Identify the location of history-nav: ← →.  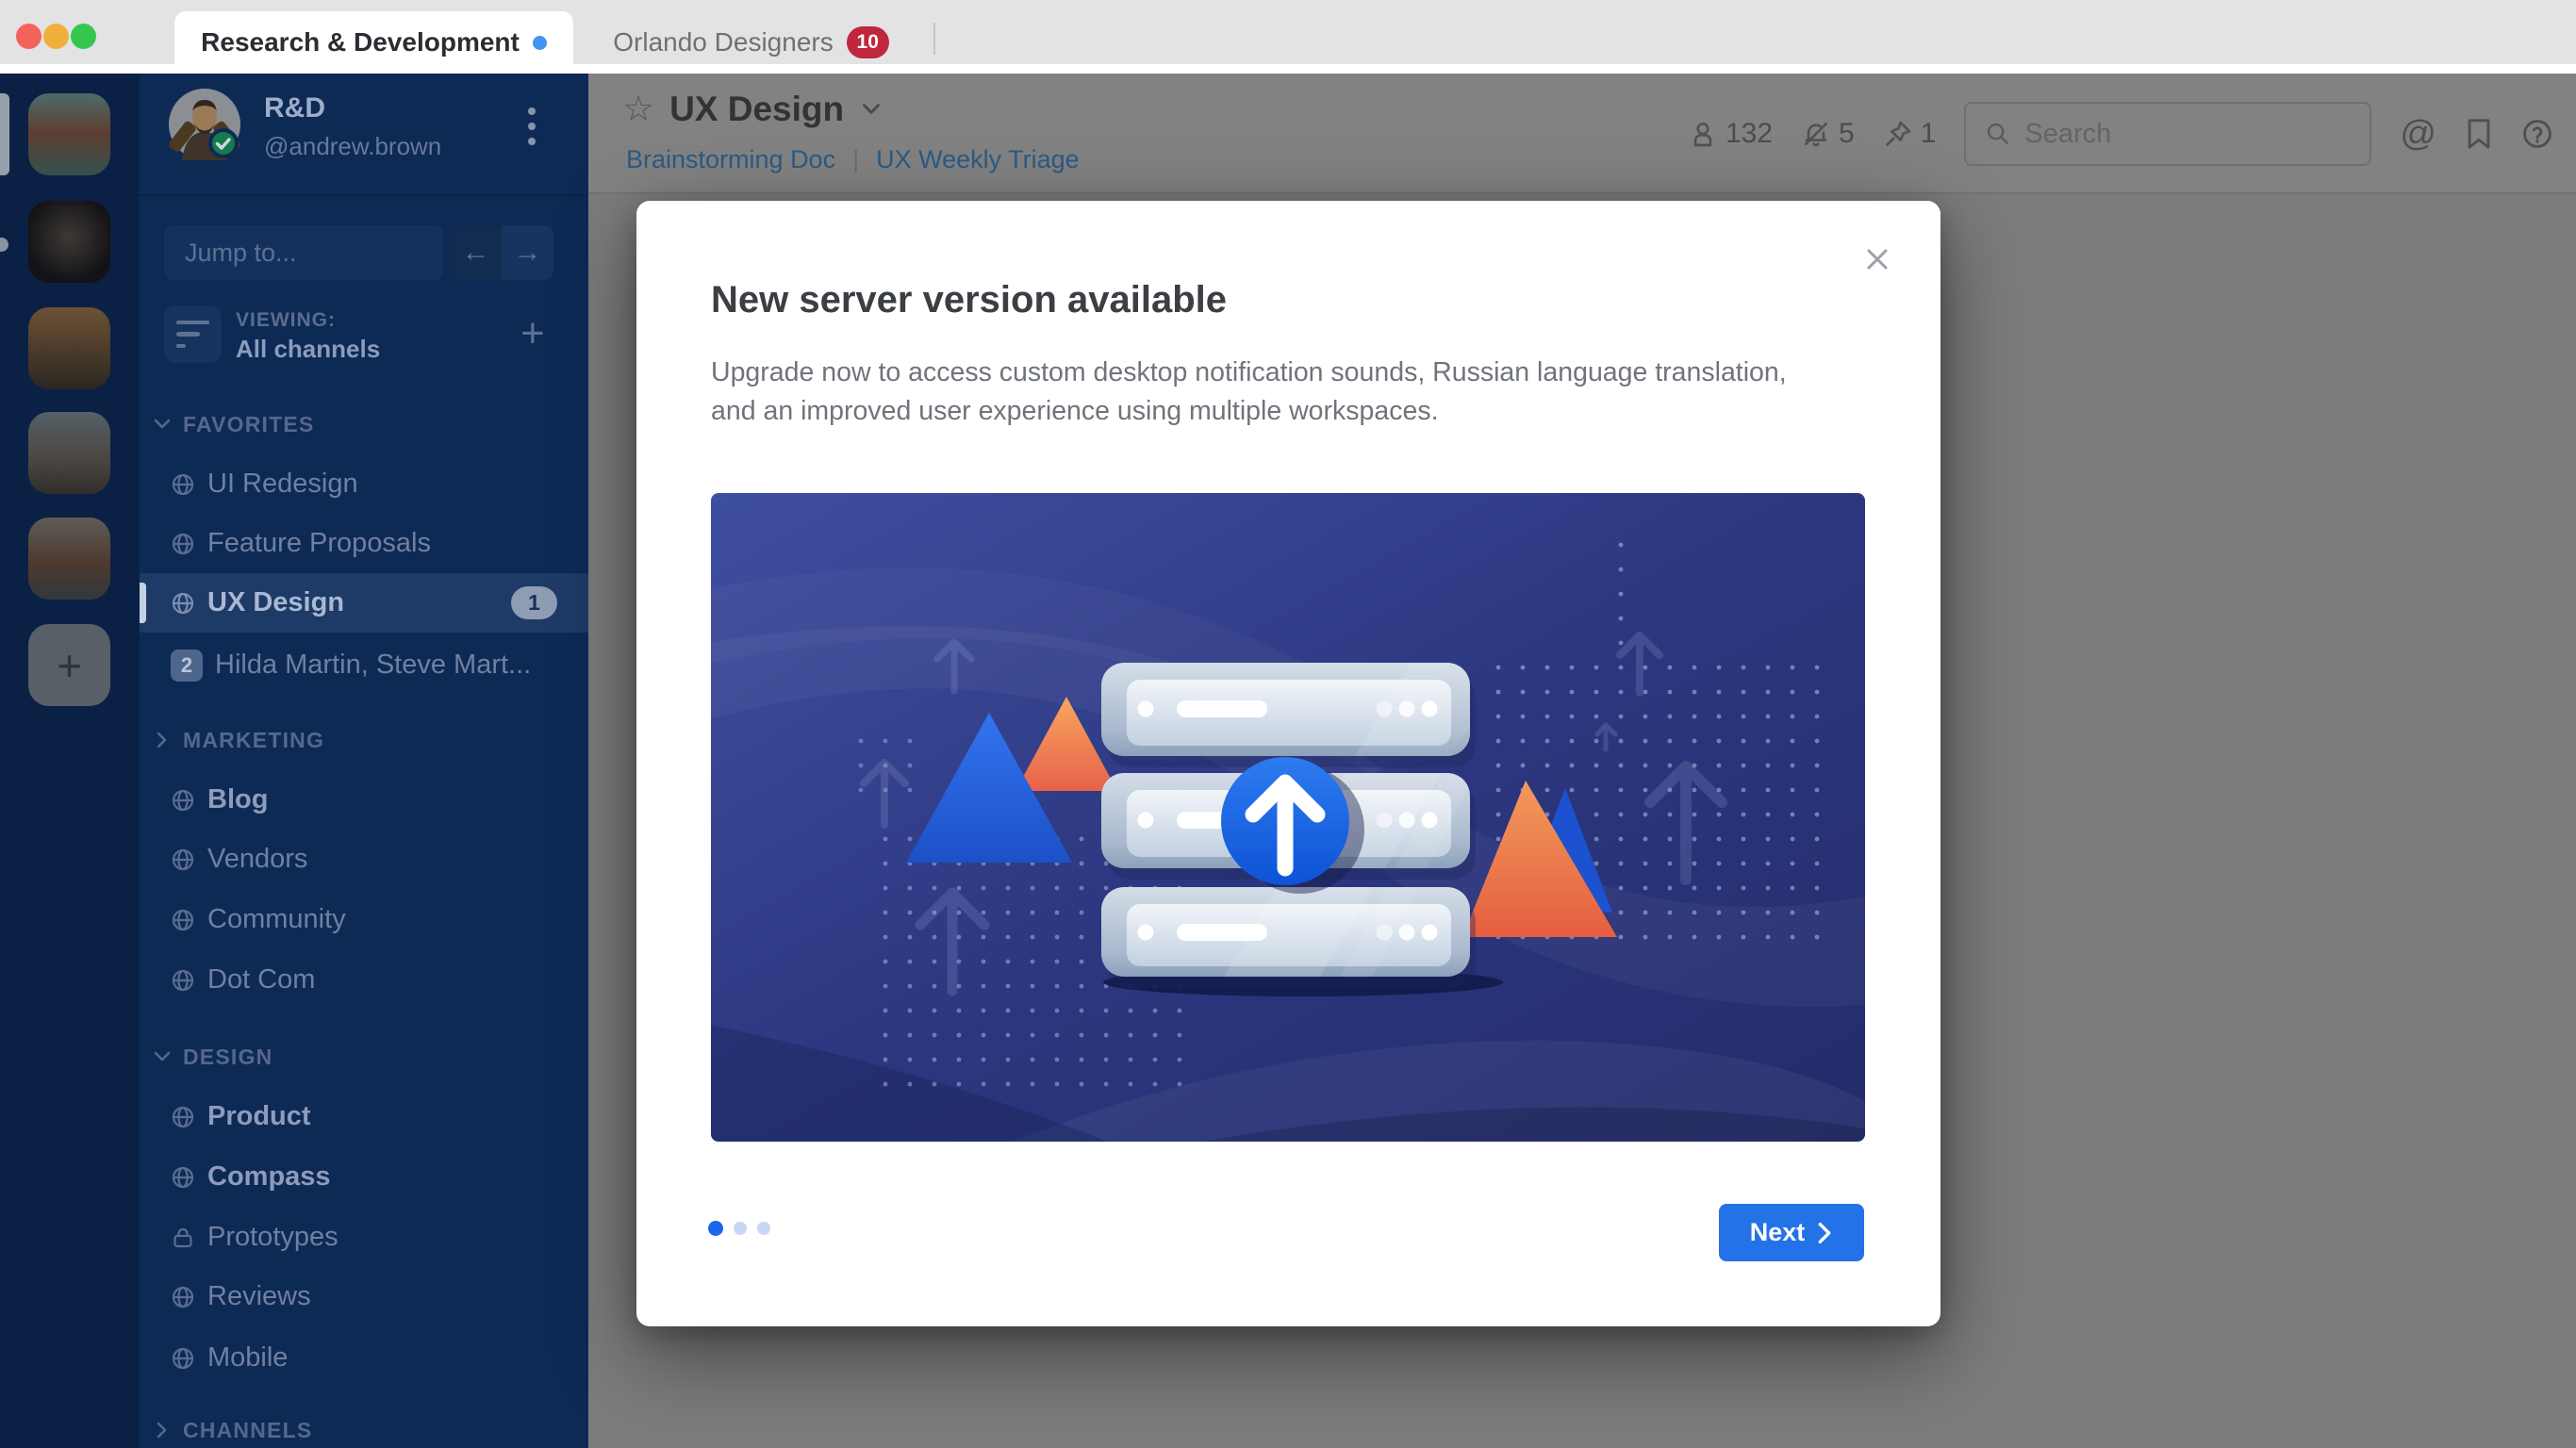
(501, 252).